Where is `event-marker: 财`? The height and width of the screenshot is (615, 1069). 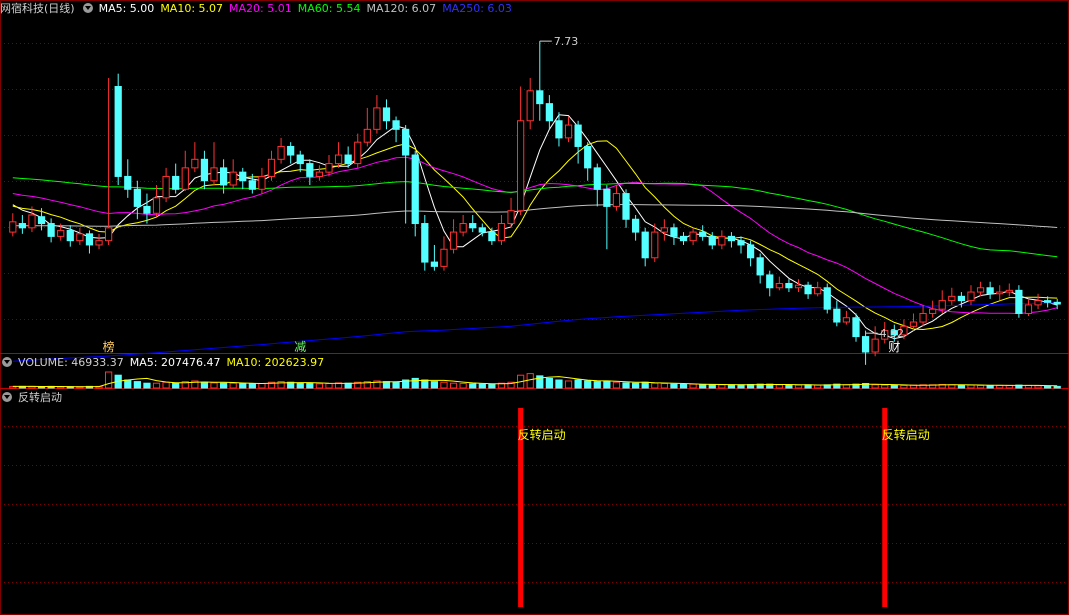 event-marker: 财 is located at coordinates (894, 347).